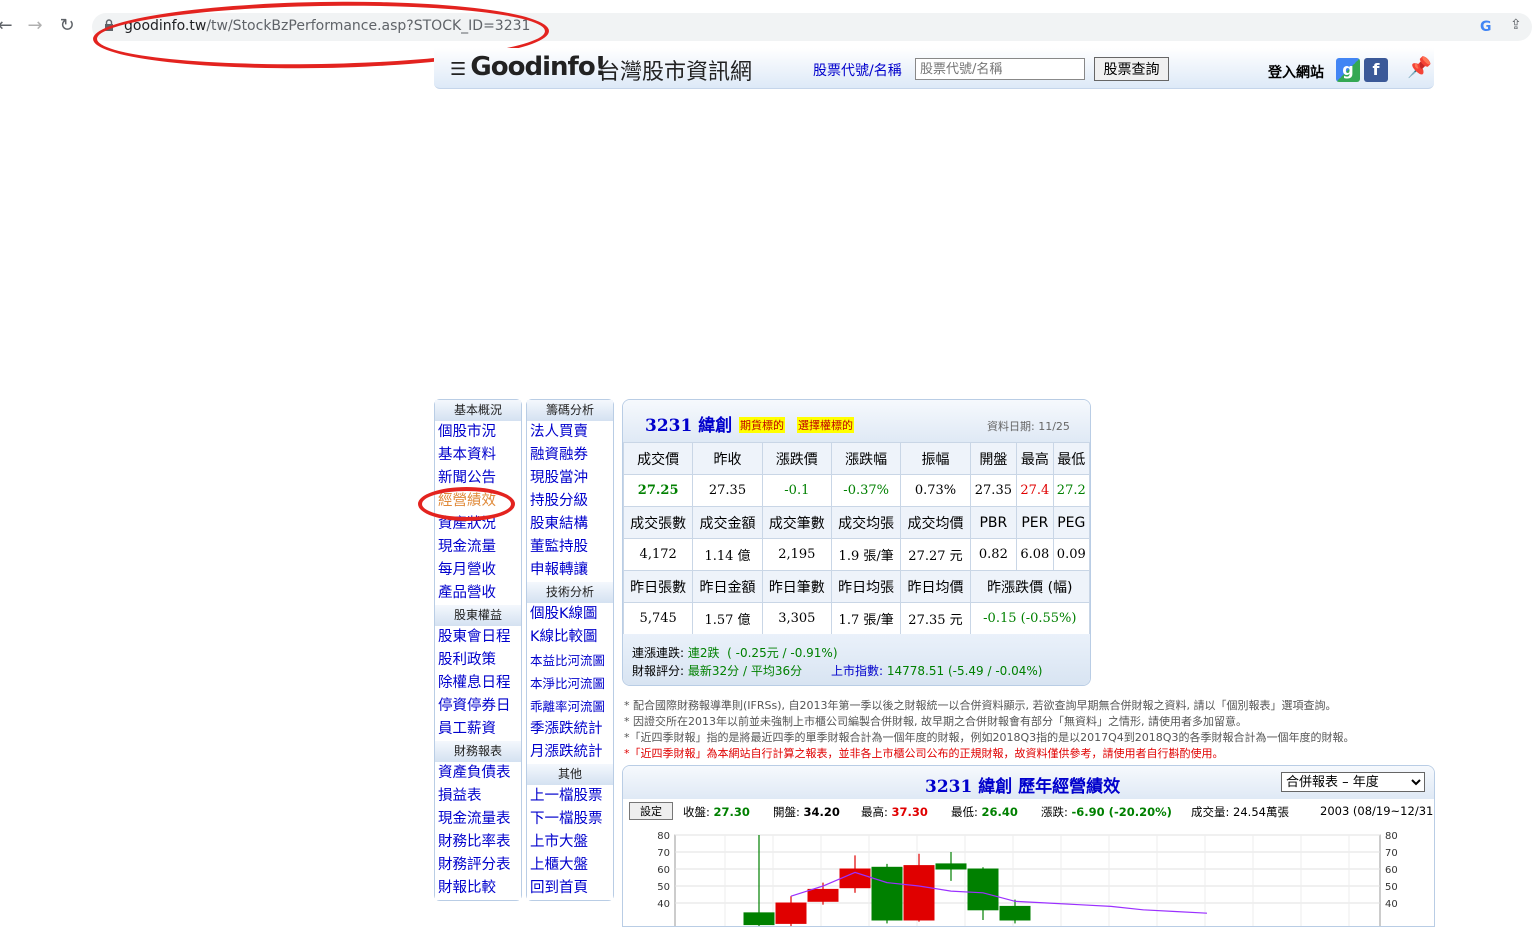  What do you see at coordinates (1131, 69) in the screenshot?
I see `stock-search-button: 股票查詢` at bounding box center [1131, 69].